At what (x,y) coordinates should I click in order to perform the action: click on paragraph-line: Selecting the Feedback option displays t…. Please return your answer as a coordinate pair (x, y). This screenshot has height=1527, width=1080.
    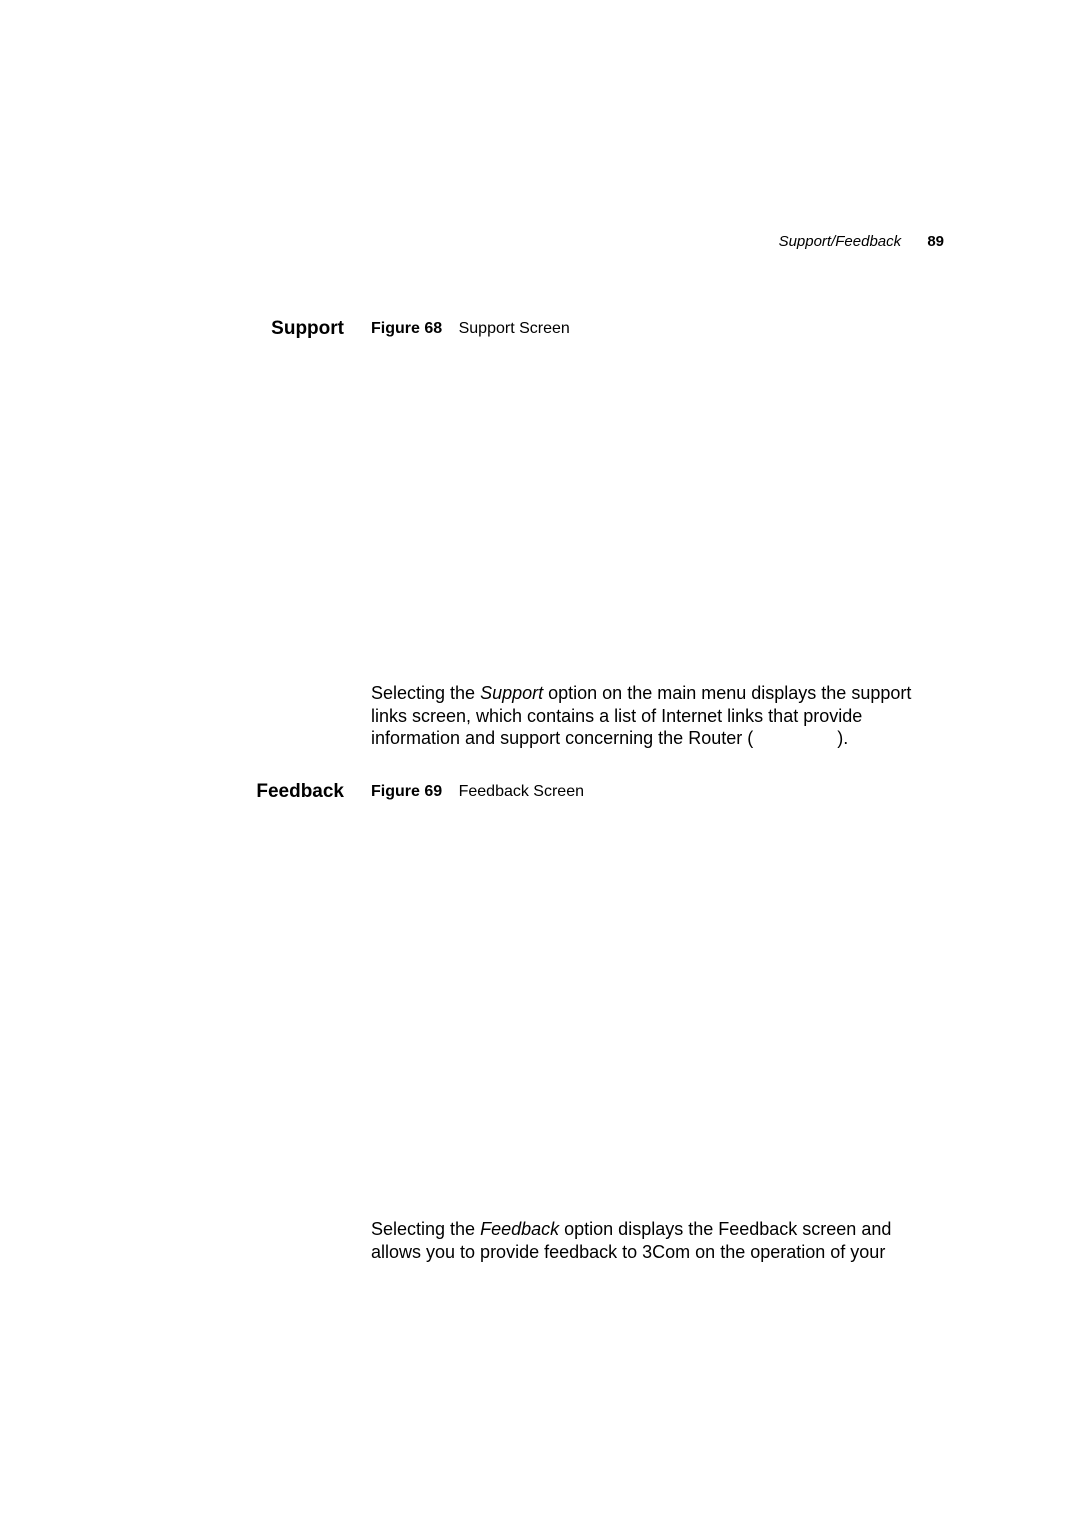
    Looking at the image, I should click on (631, 1229).